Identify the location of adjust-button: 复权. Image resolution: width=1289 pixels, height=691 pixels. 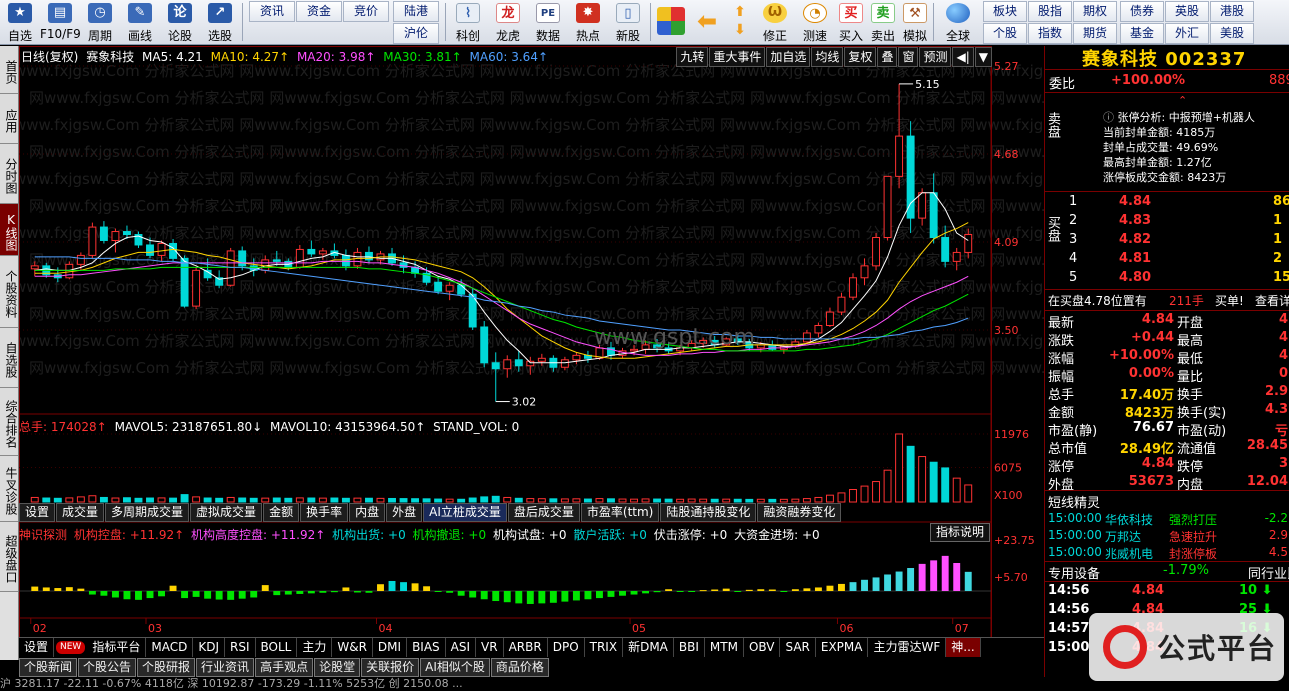
(860, 57).